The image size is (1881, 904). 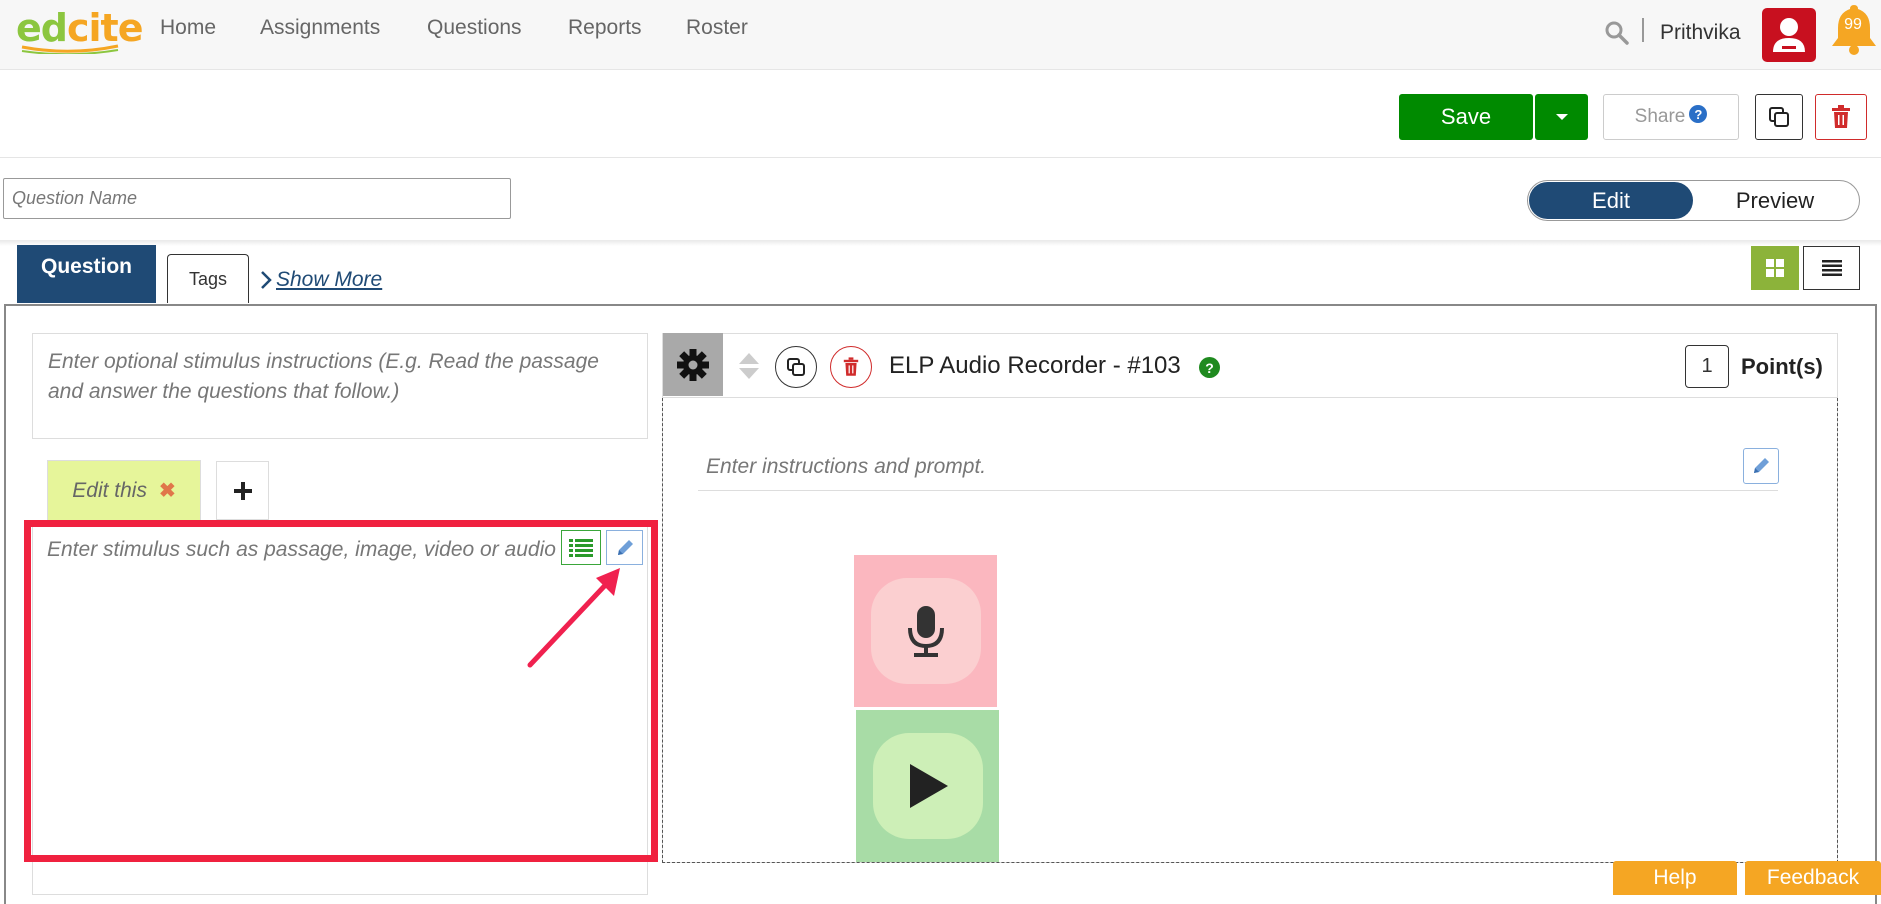 I want to click on nav-separator, so click(x=1643, y=30).